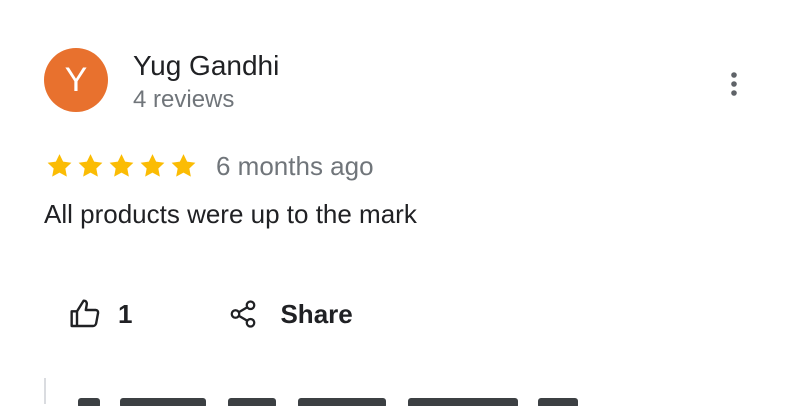  I want to click on review-text: All products were up to the mark, so click(230, 214).